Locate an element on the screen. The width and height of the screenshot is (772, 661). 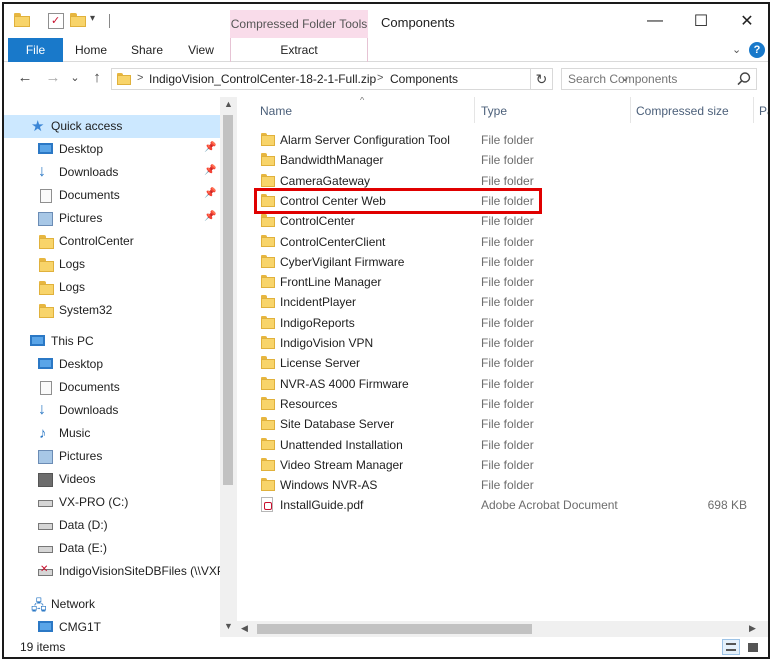
nav-item-drive-e: Data (E:) is located at coordinates (112, 548).